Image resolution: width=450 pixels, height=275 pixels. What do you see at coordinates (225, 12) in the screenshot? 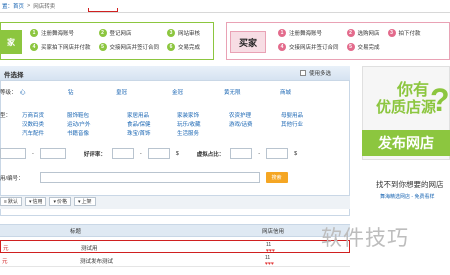
I see `divider` at bounding box center [225, 12].